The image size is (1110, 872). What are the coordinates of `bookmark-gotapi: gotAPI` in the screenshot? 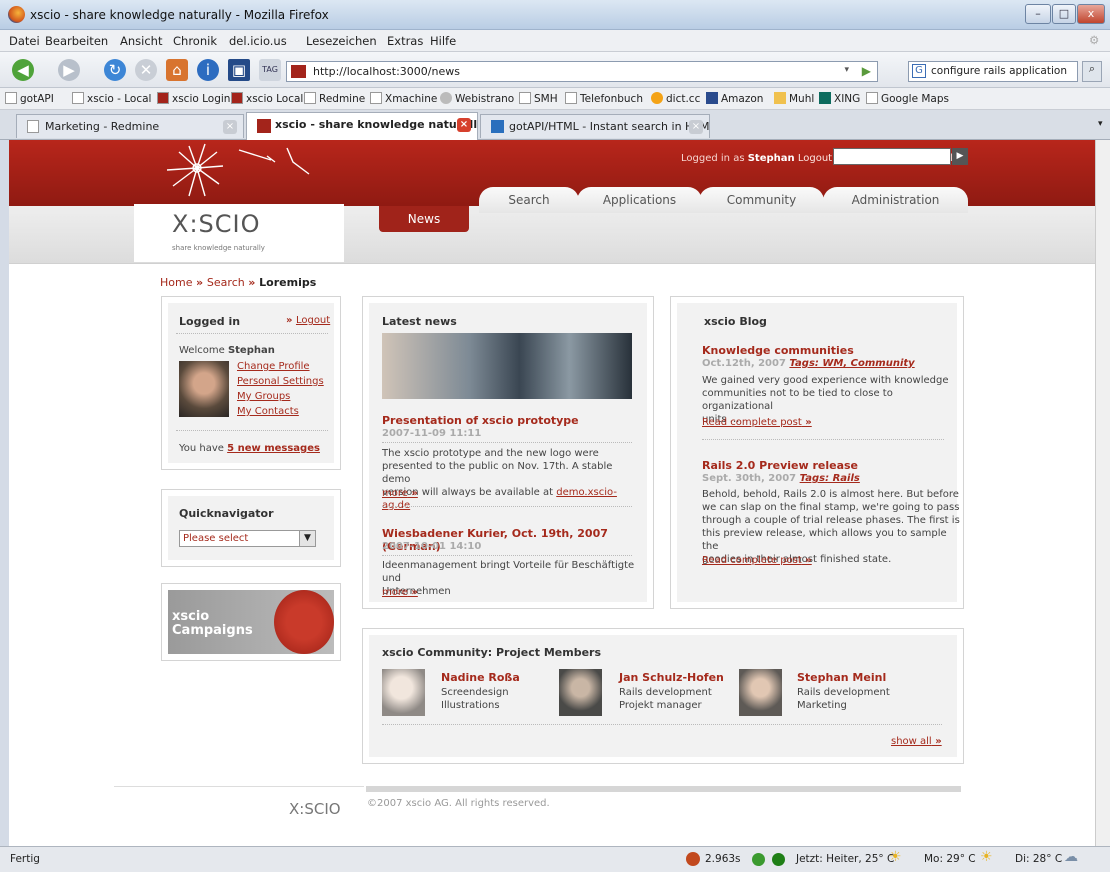 It's located at (29, 98).